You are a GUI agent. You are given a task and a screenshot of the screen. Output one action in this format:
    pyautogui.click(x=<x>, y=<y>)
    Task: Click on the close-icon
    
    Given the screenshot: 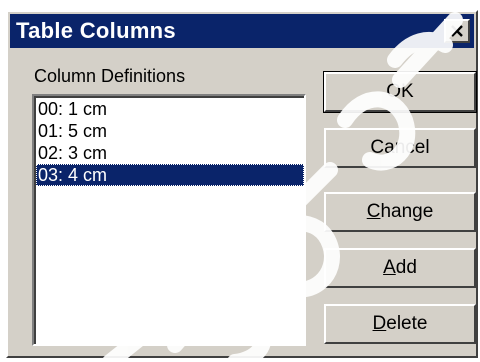 What is the action you would take?
    pyautogui.click(x=457, y=31)
    